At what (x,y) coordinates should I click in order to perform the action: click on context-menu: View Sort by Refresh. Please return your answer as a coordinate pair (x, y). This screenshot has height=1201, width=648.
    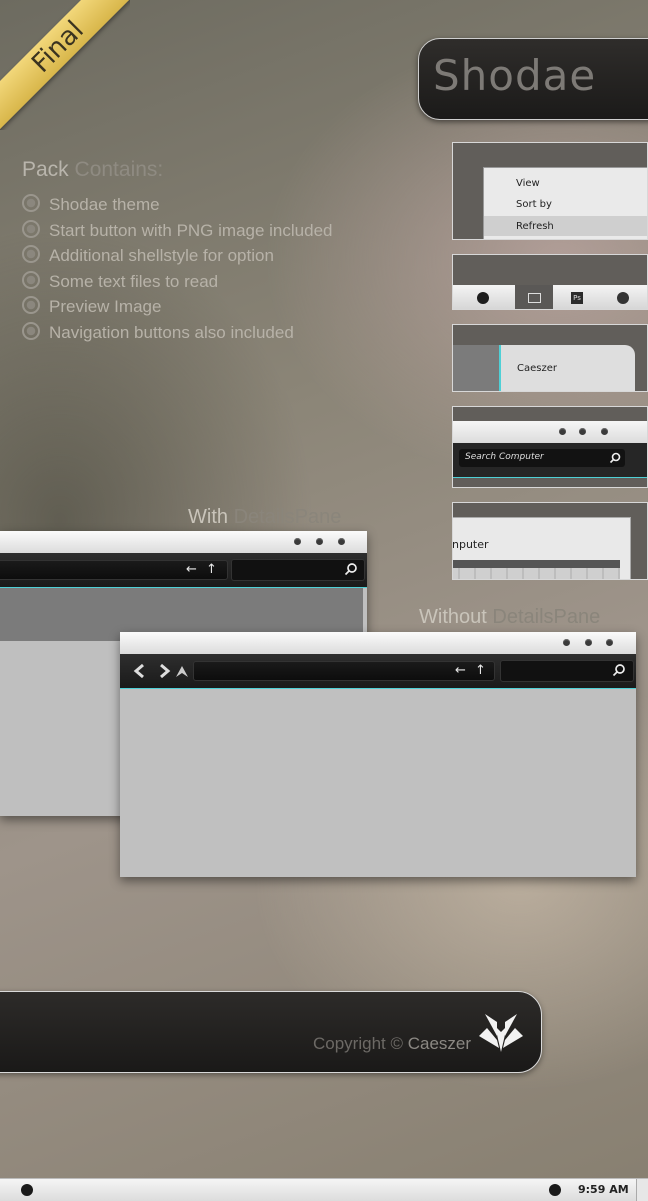
    Looking at the image, I should click on (565, 203).